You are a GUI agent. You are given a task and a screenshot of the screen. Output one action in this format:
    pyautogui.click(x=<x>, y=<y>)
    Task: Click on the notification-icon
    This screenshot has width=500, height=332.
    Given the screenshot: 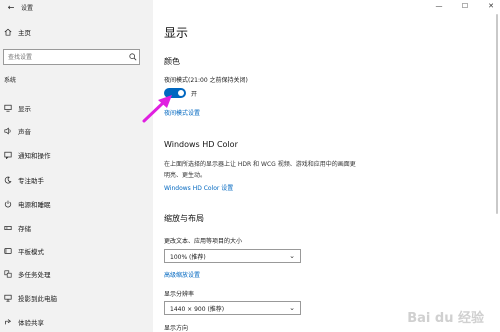 What is the action you would take?
    pyautogui.click(x=8, y=155)
    